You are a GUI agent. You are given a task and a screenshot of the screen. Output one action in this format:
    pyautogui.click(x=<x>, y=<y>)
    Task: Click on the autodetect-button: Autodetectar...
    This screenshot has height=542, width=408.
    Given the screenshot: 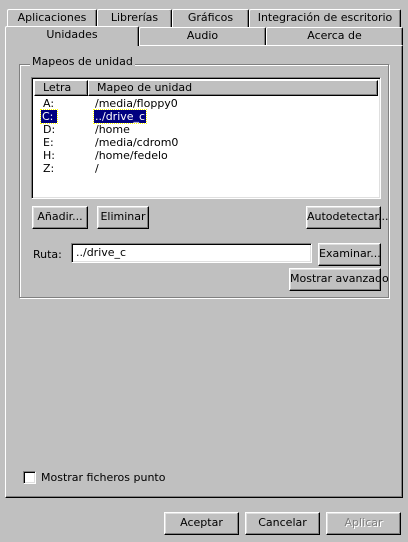 What is the action you would take?
    pyautogui.click(x=347, y=217)
    